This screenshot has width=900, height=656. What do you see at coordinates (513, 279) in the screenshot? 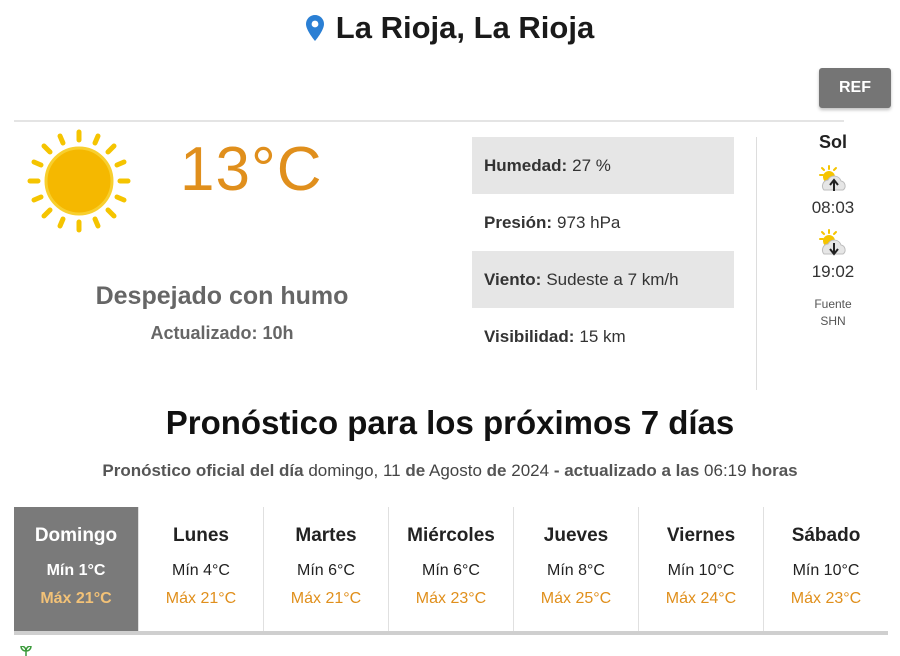
I see `detail-label: Viento:` at bounding box center [513, 279].